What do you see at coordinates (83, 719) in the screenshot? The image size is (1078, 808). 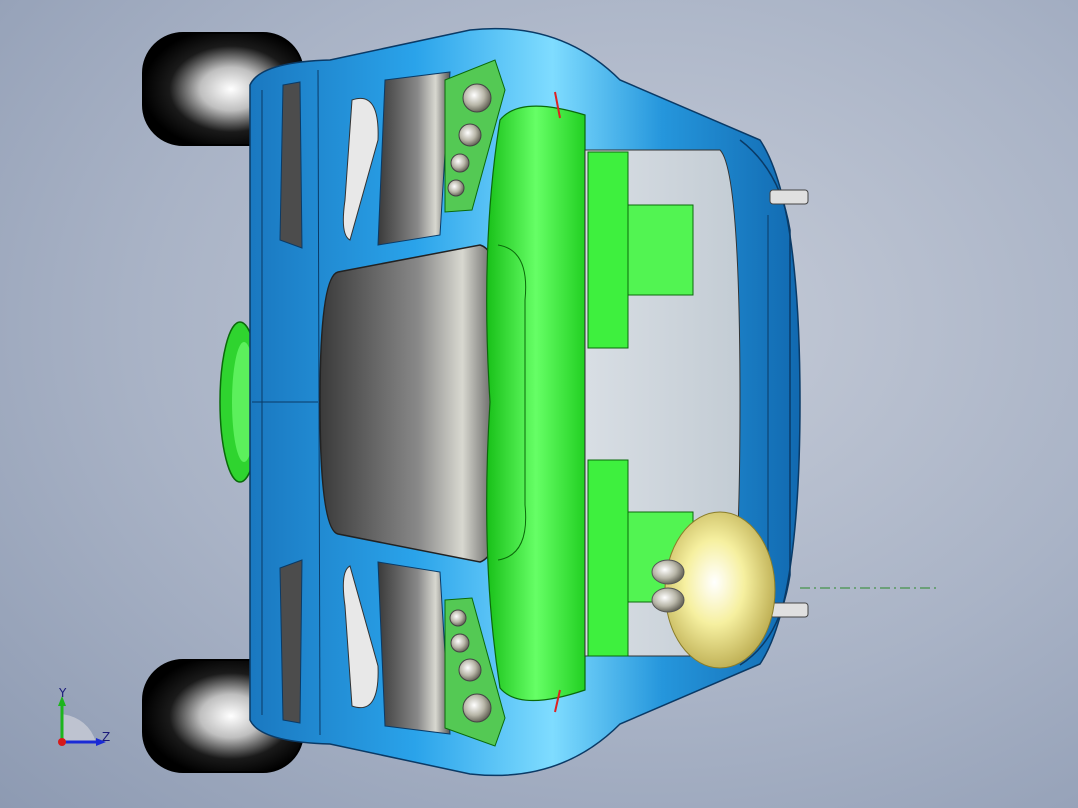 I see `coordinate-triad: Y Z` at bounding box center [83, 719].